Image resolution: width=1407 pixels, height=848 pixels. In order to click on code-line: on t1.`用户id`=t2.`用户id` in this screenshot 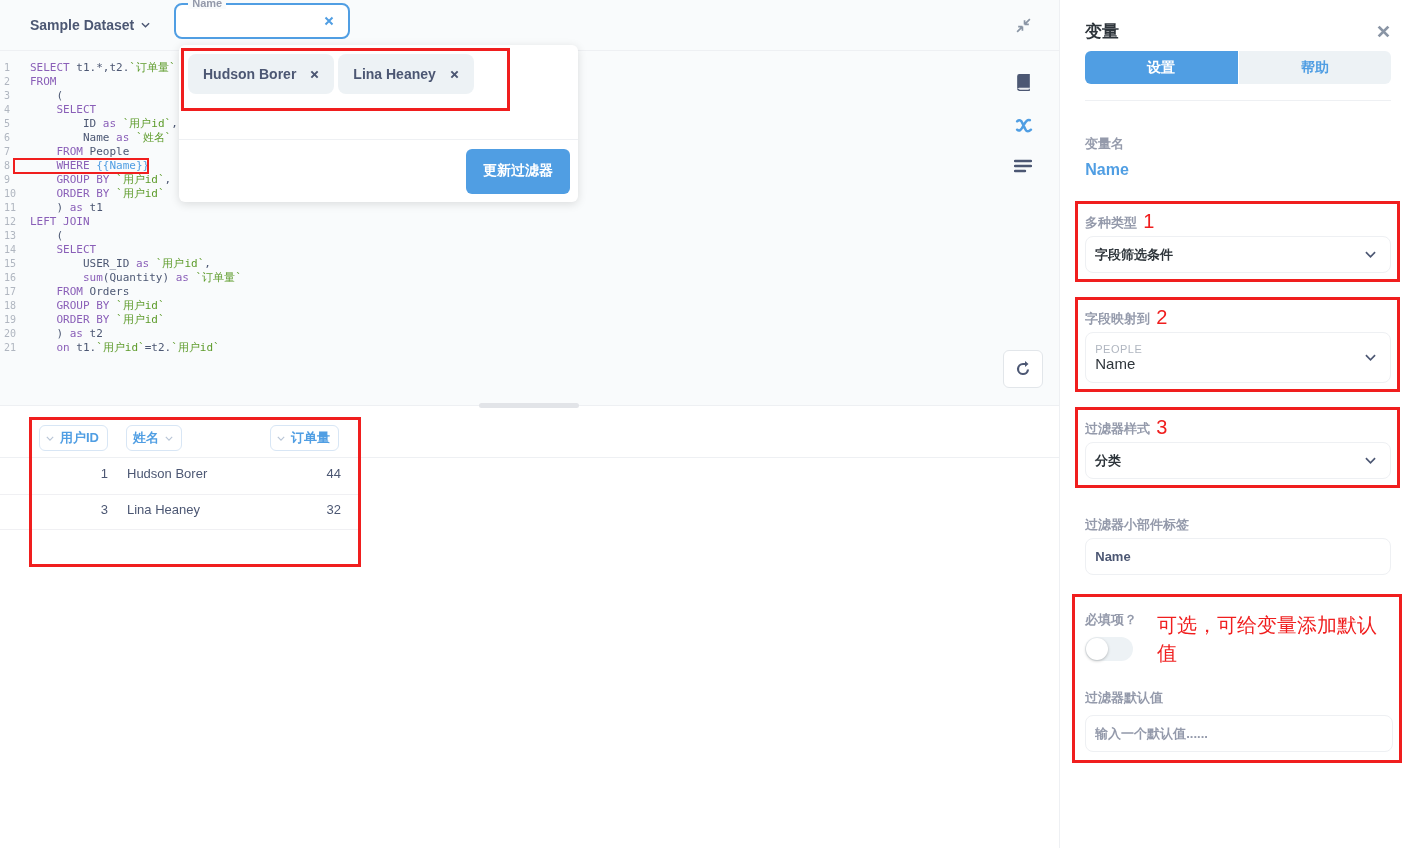, I will do `click(137, 348)`.